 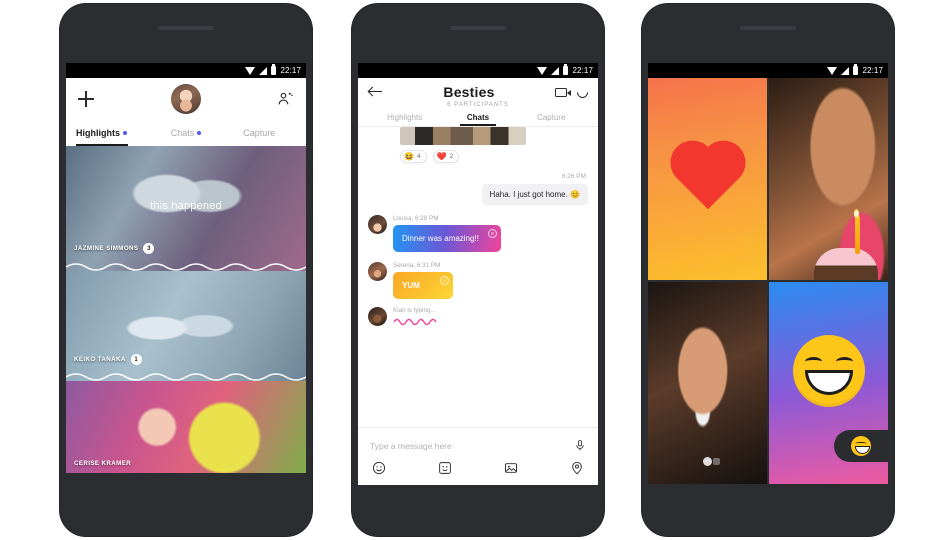 I want to click on avatar-serena, so click(x=377, y=271).